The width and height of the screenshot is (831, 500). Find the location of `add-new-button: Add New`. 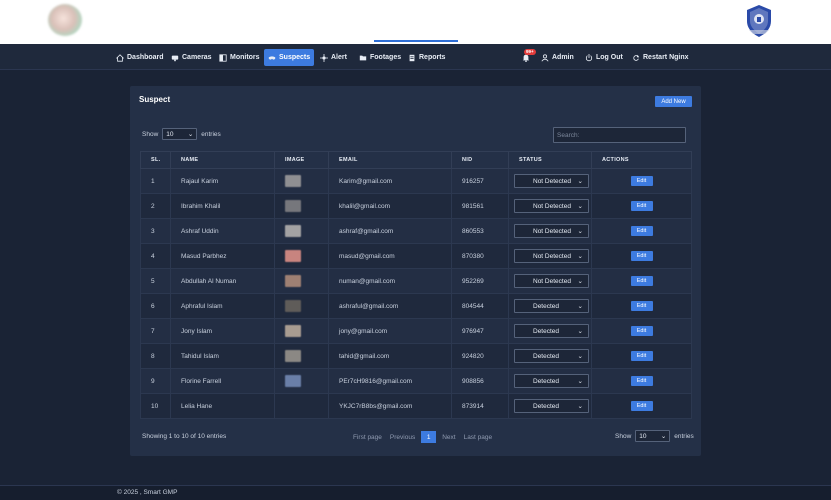

add-new-button: Add New is located at coordinates (673, 101).